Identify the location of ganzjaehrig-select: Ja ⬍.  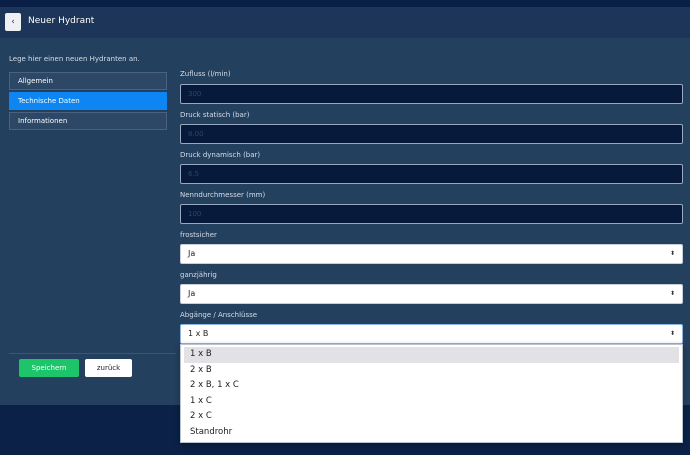
(431, 294).